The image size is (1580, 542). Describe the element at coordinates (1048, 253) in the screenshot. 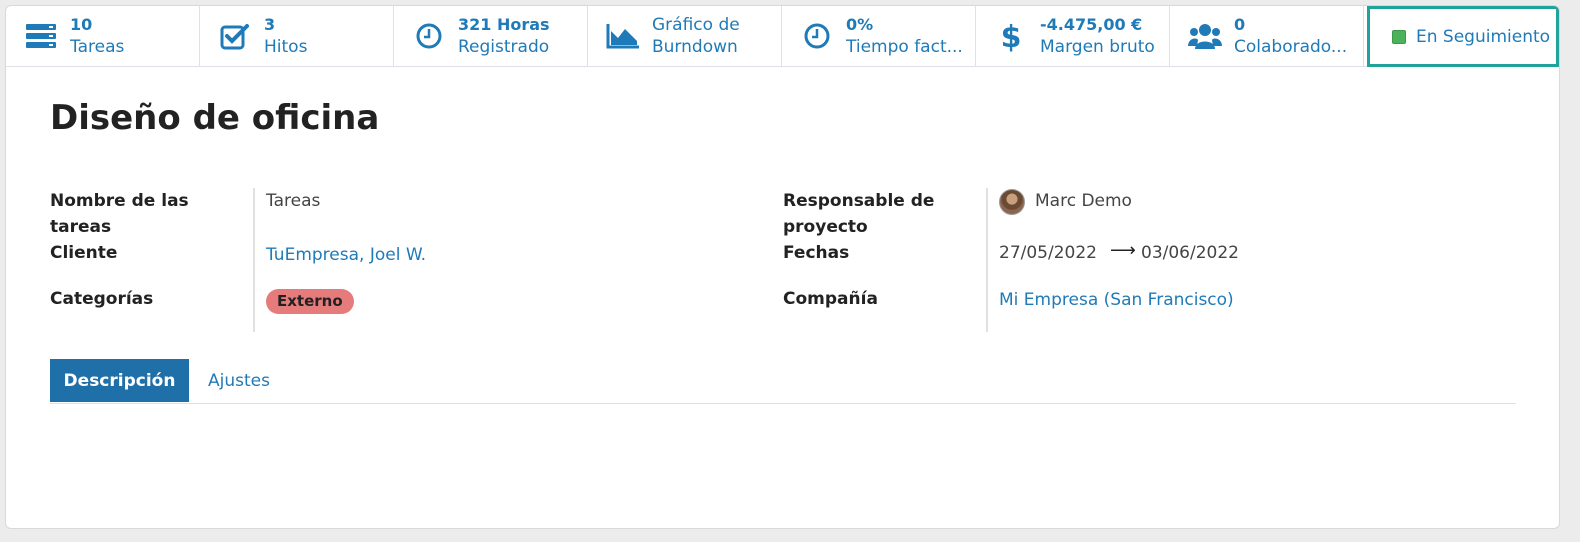

I see `date-start-field: 27/05/2022` at that location.